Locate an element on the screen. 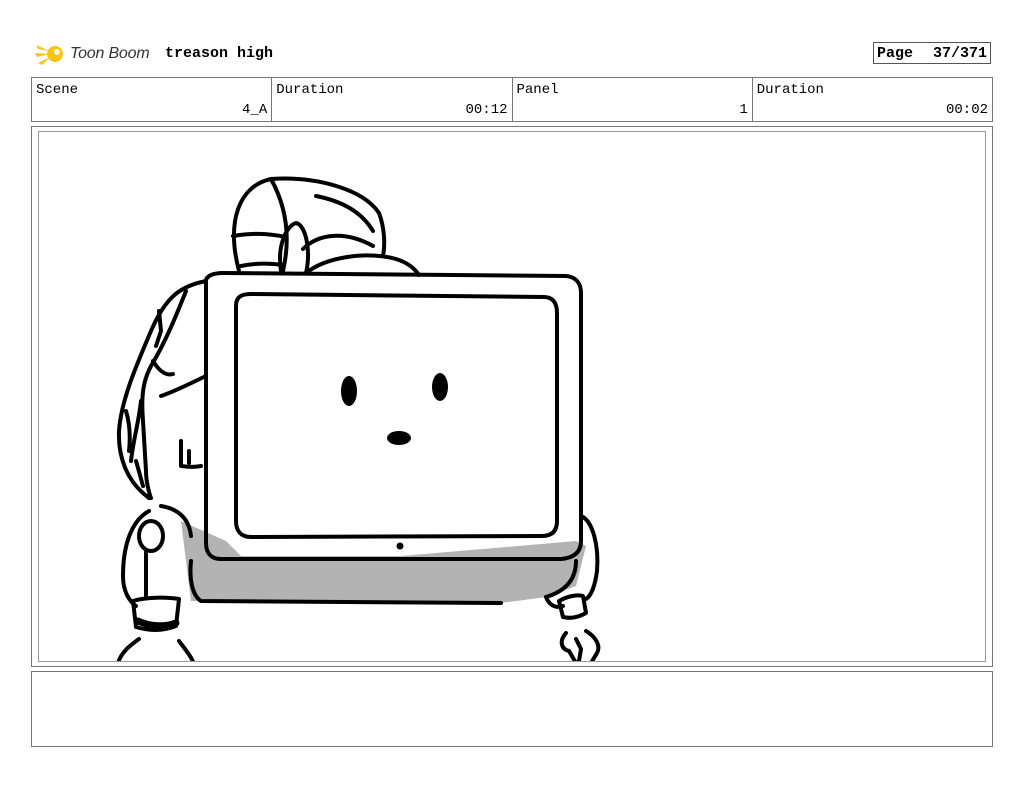  toon-boom-logo-icon is located at coordinates (49, 55).